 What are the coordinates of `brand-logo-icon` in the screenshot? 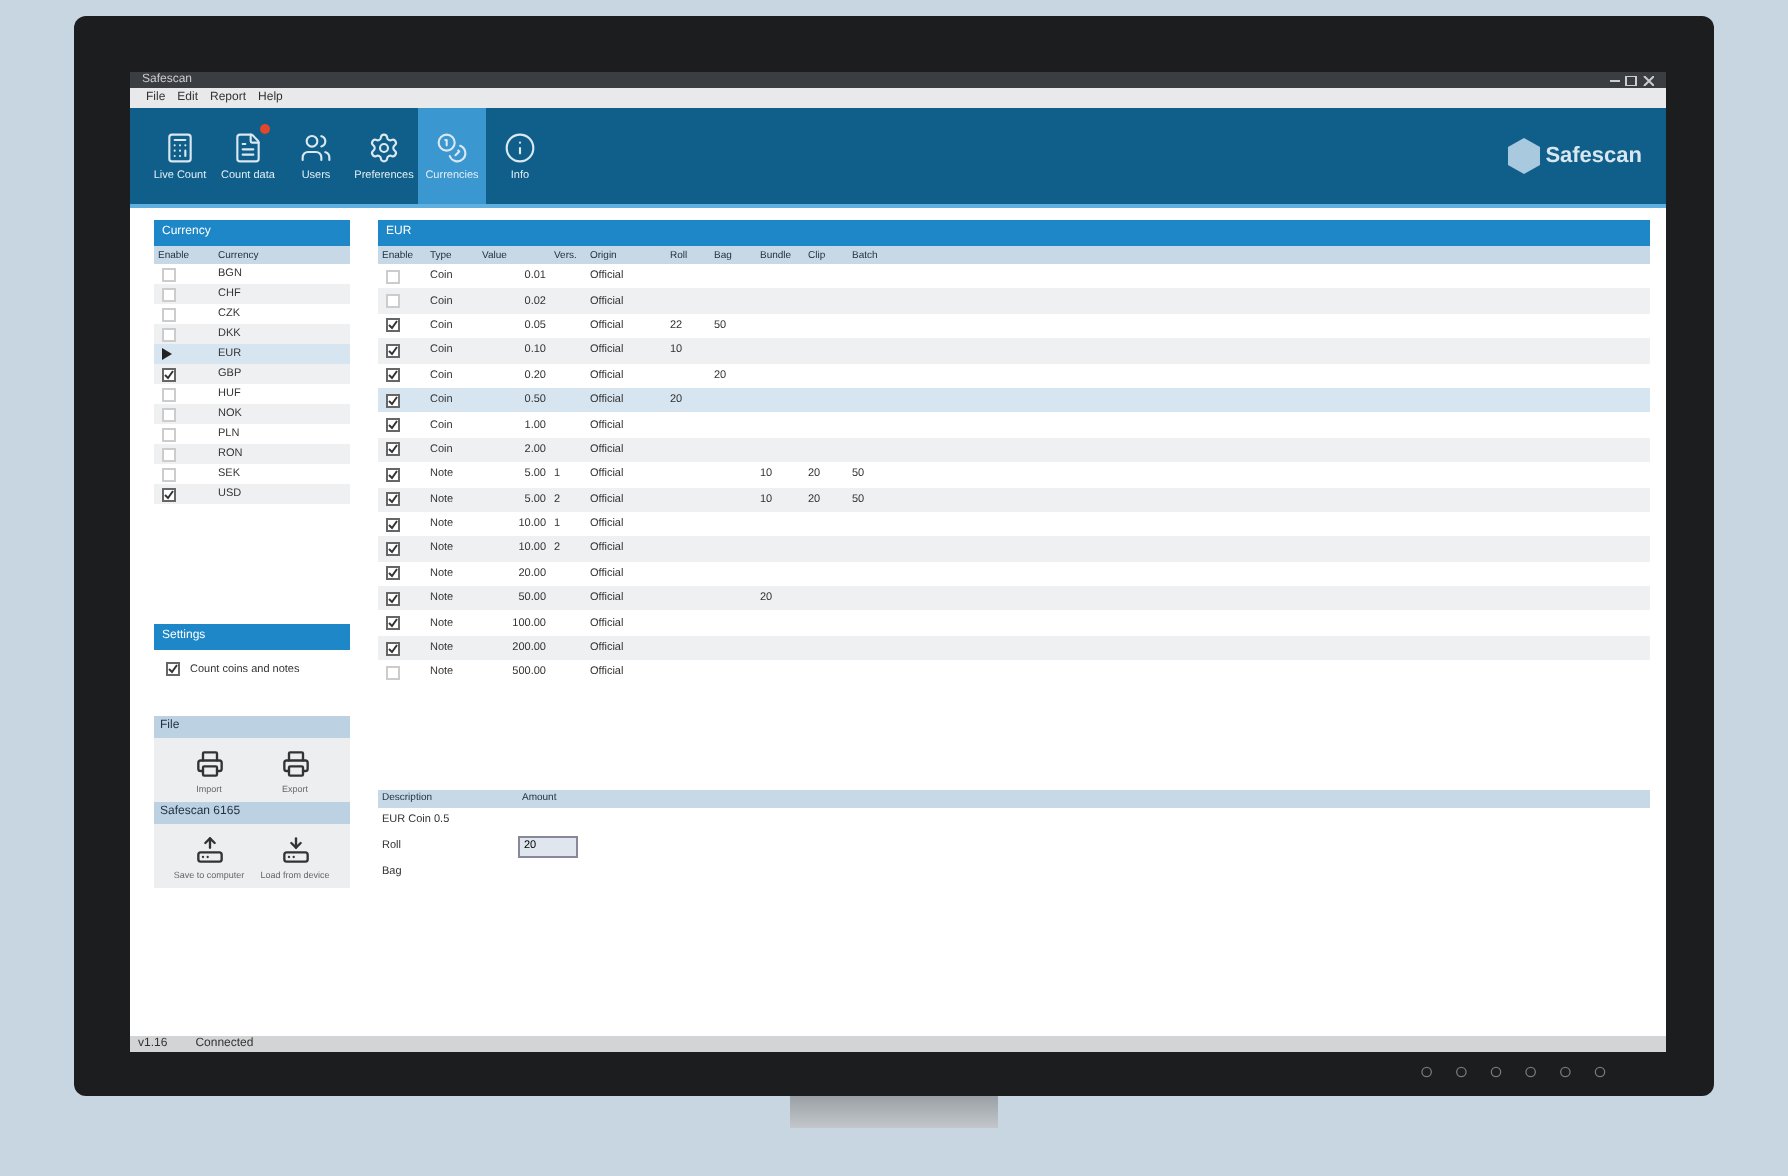 It's located at (1523, 156).